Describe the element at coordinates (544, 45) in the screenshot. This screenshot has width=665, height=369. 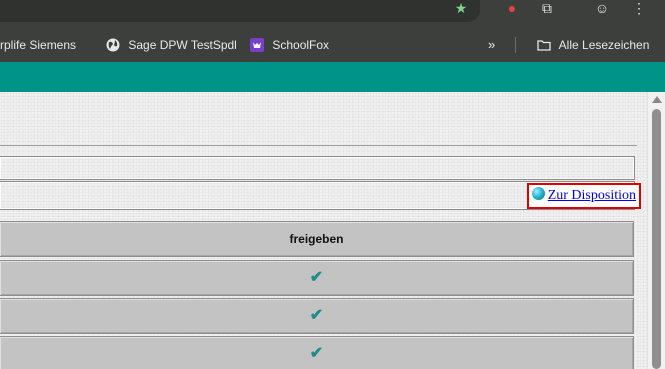
I see `folder-icon` at that location.